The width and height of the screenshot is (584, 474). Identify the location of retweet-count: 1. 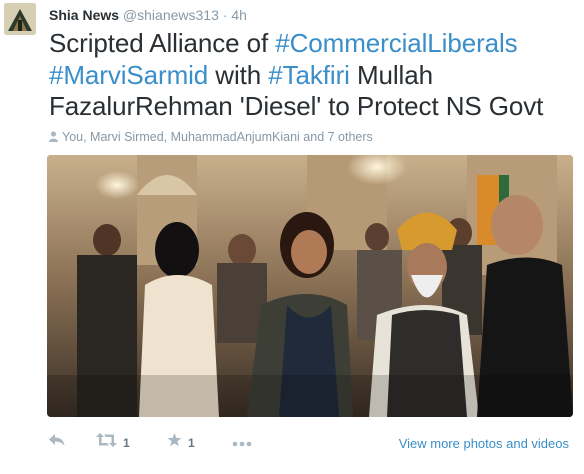
(126, 443).